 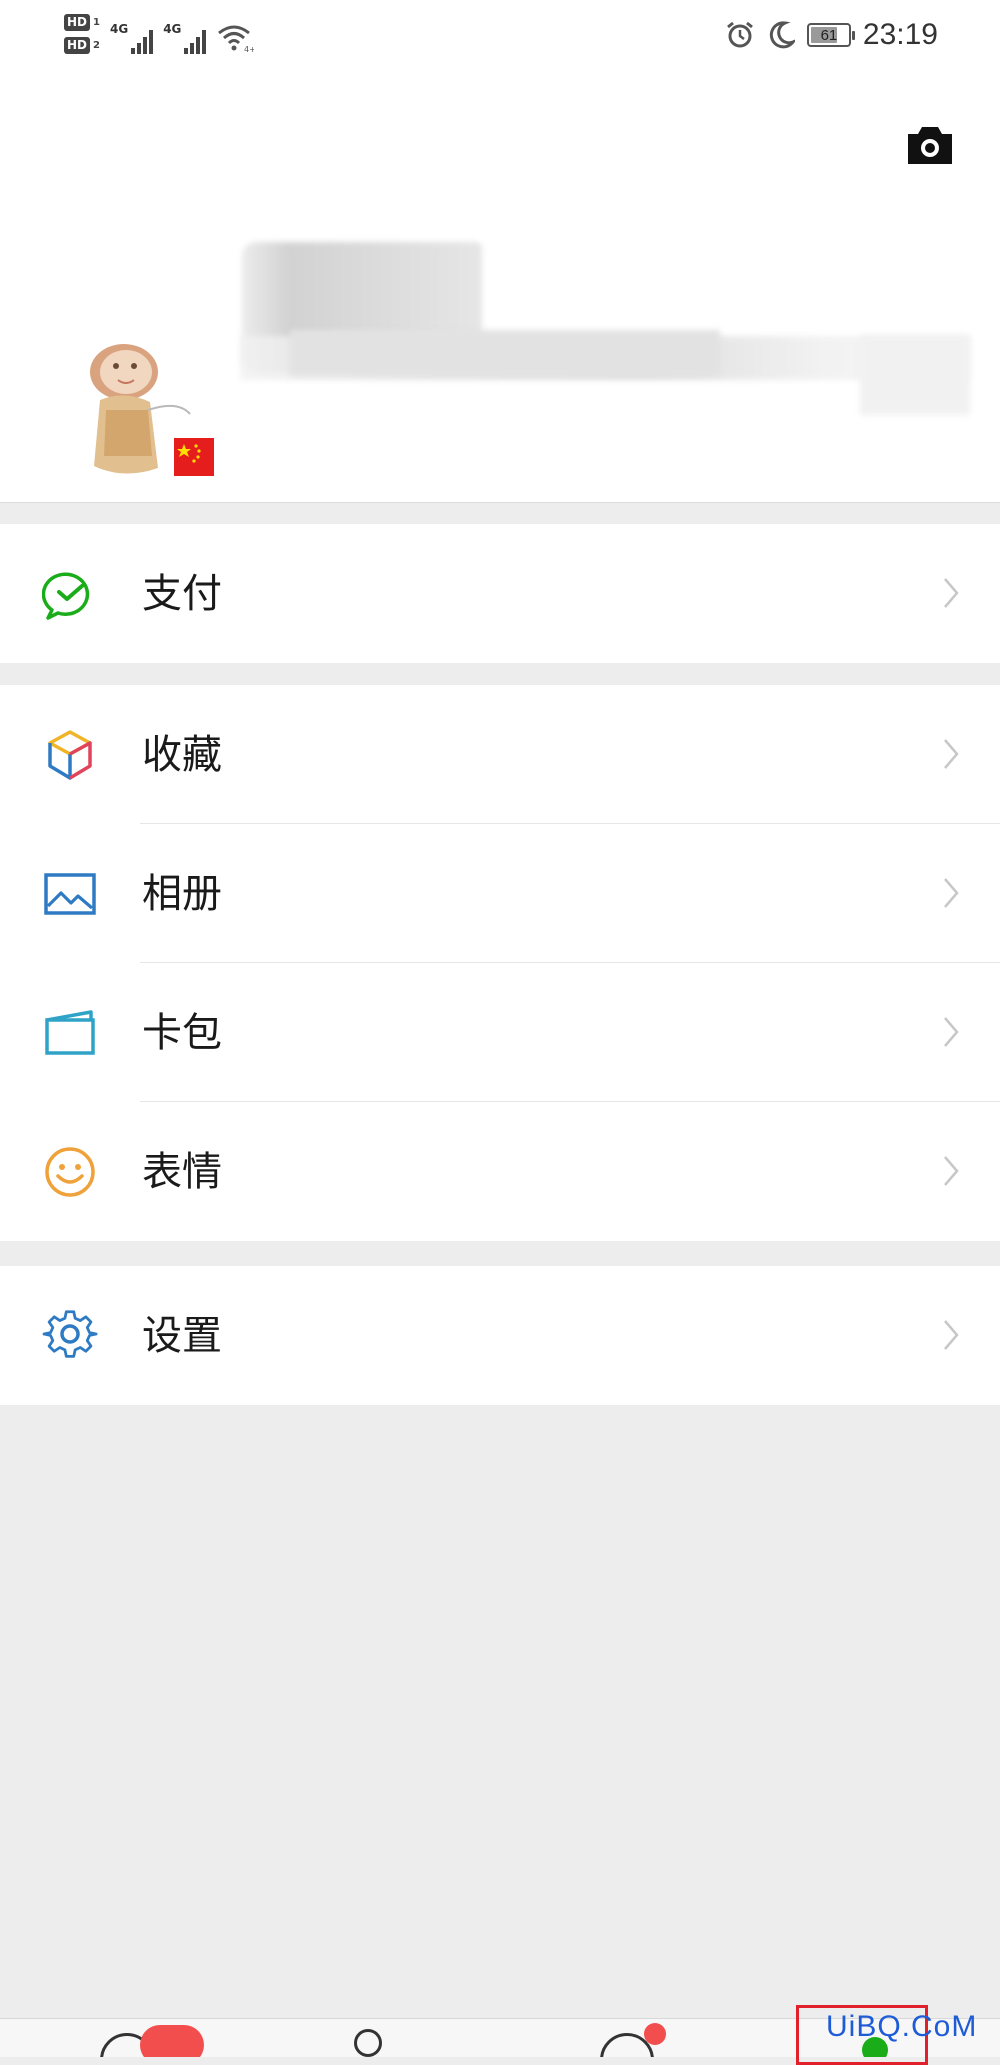 I want to click on card-icon, so click(x=70, y=1032).